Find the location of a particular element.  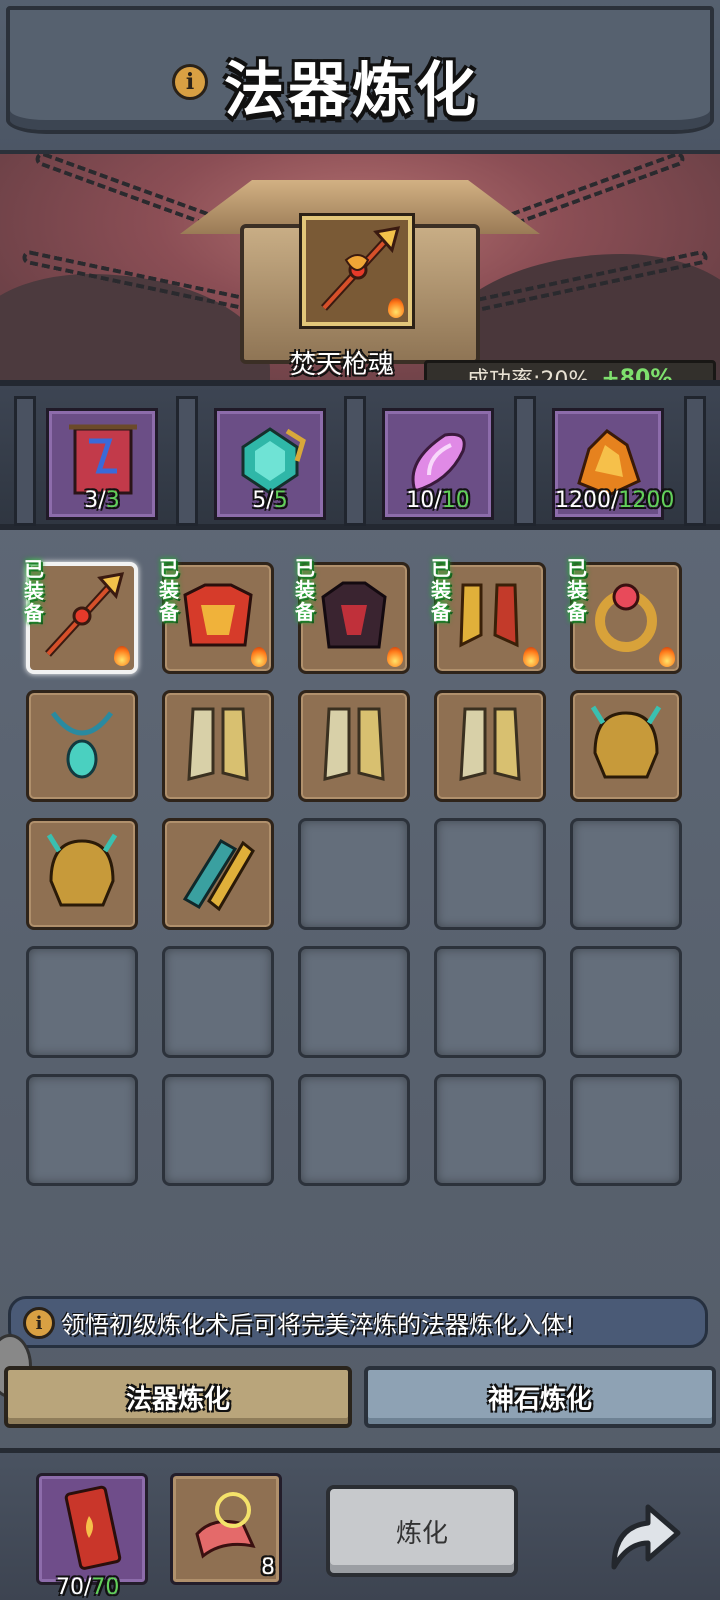

refine-button: 炼化 is located at coordinates (422, 1531).